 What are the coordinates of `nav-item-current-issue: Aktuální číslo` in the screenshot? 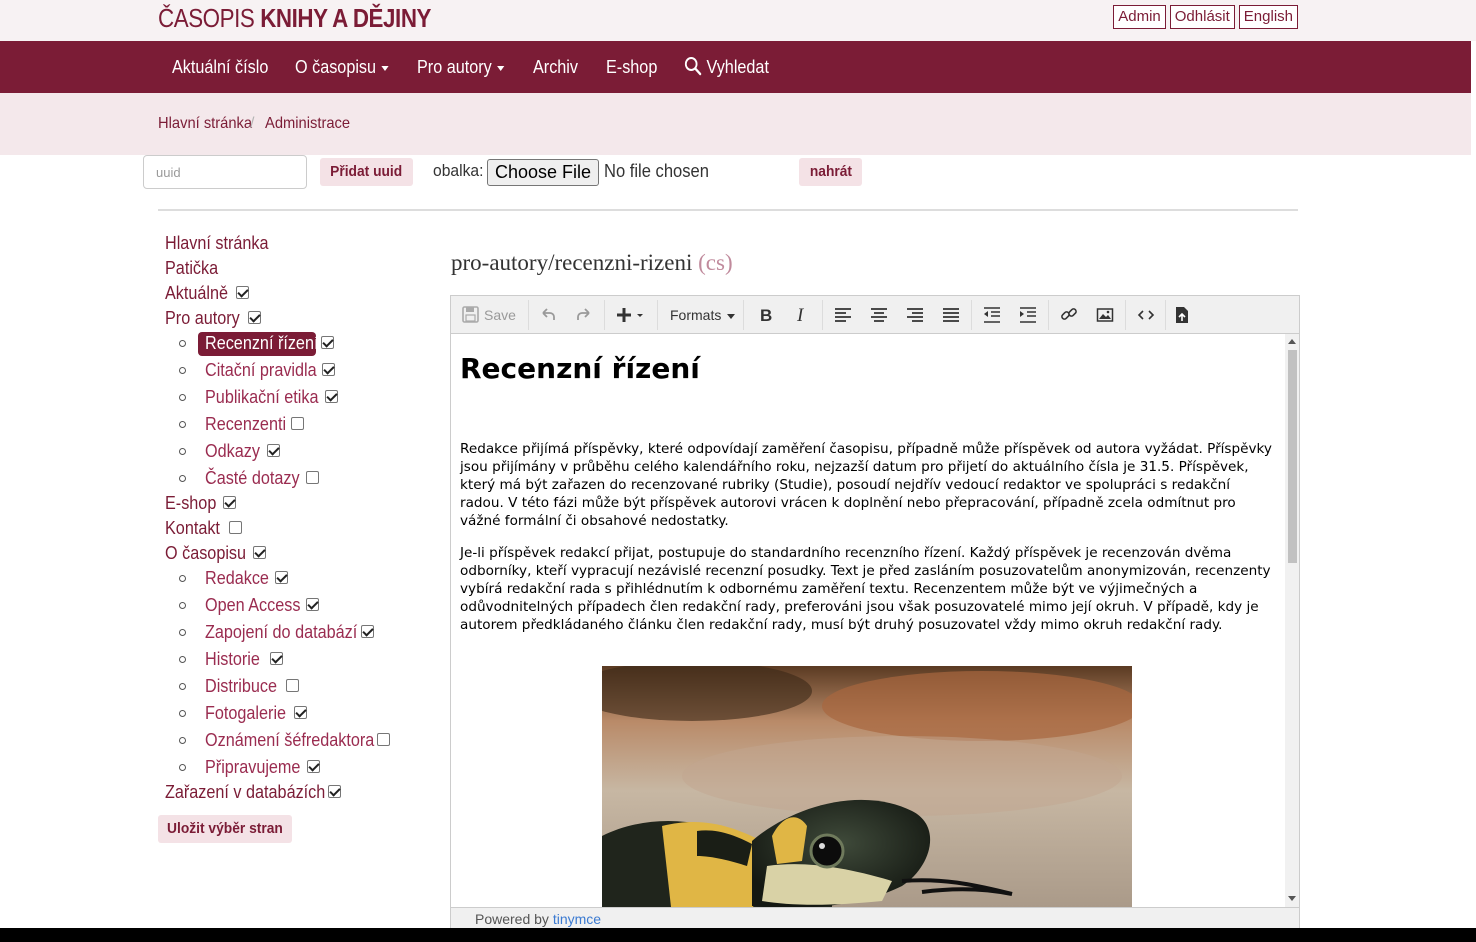 It's located at (220, 67).